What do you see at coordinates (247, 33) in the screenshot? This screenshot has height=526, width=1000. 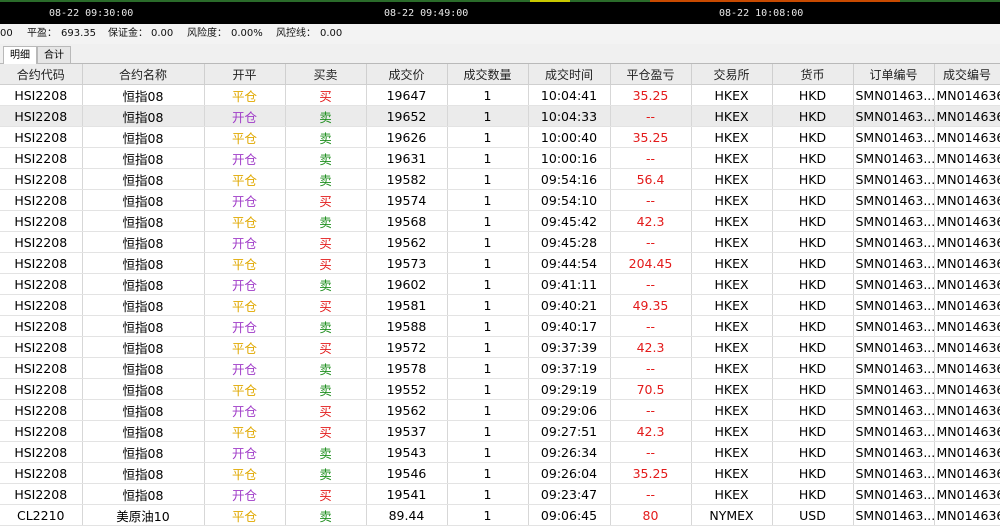 I see `risk-value: 0.00%` at bounding box center [247, 33].